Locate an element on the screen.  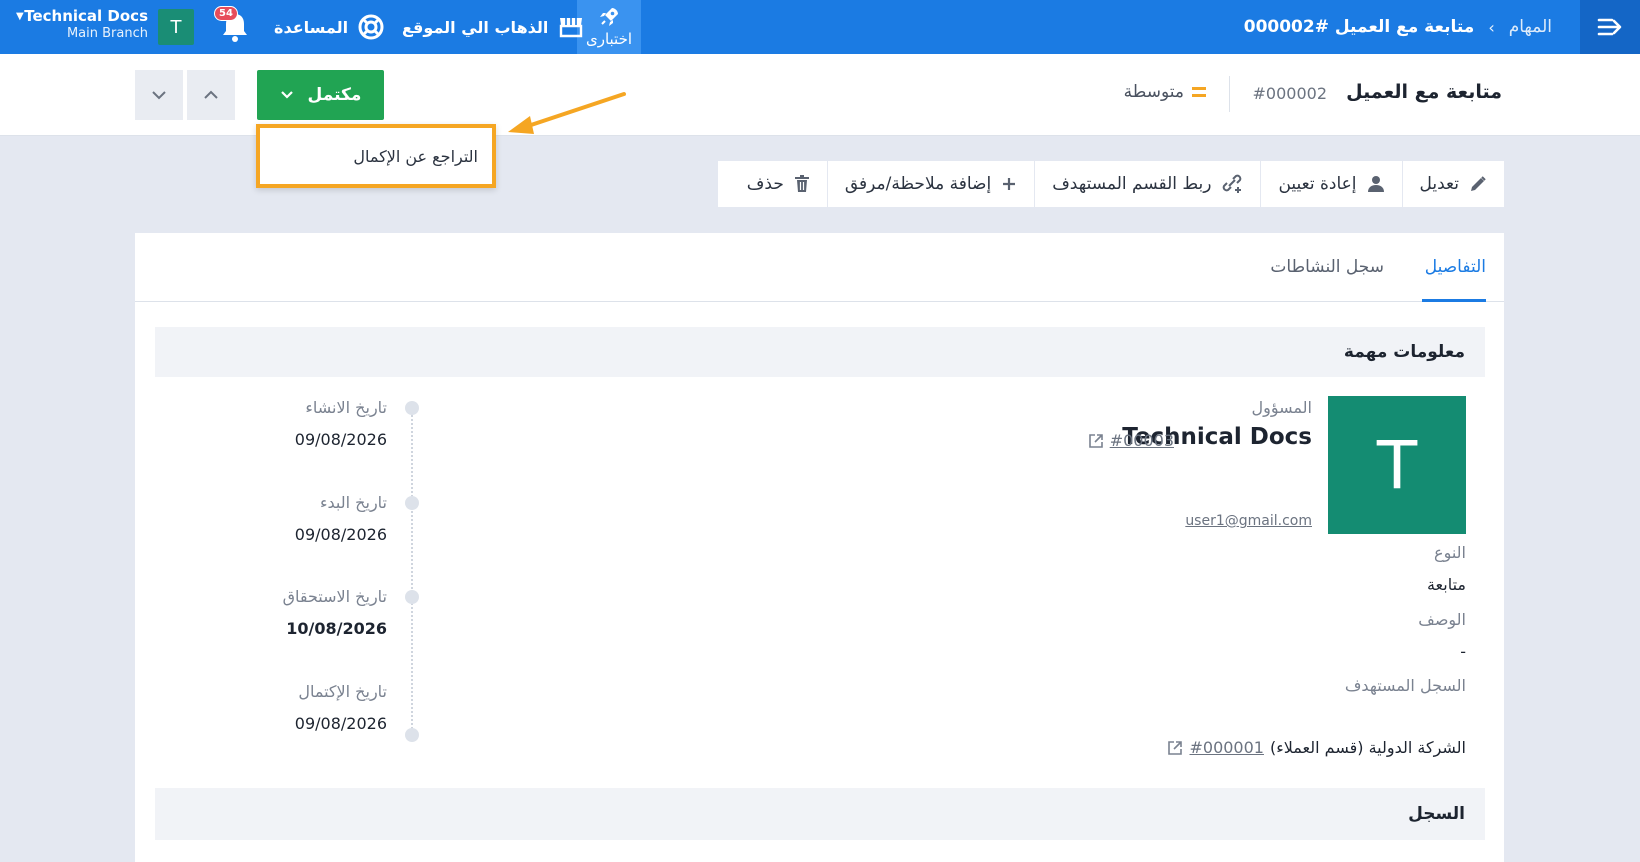
menu-toggle-button is located at coordinates (1610, 27).